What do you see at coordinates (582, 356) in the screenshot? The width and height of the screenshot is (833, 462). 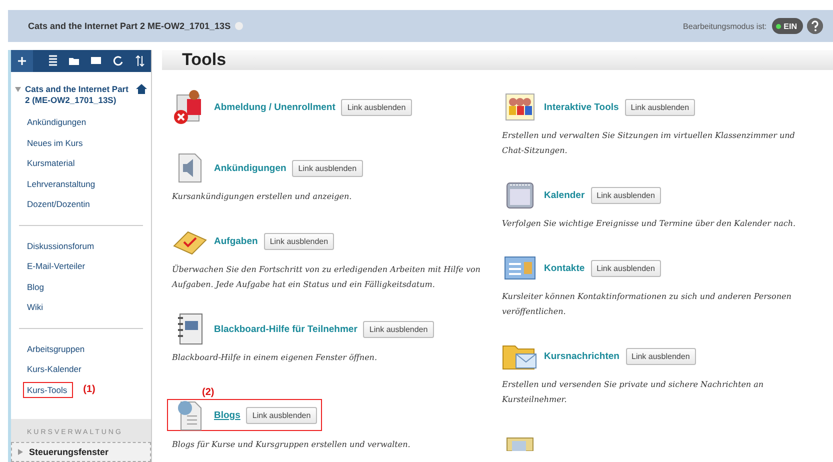 I see `tool-link: Kursnachrichten` at bounding box center [582, 356].